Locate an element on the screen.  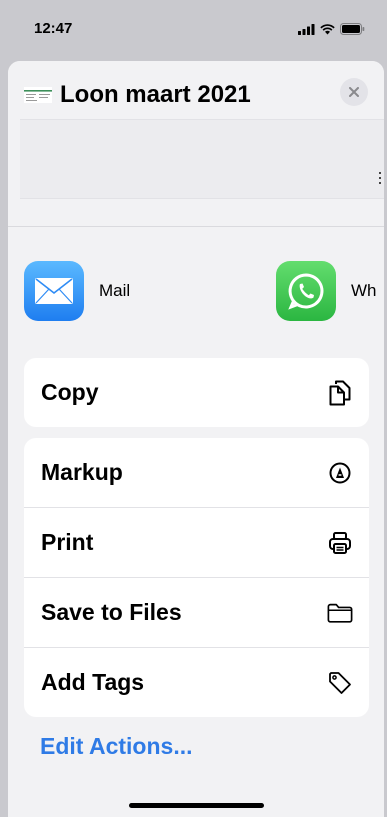
document-preview is located at coordinates (202, 159).